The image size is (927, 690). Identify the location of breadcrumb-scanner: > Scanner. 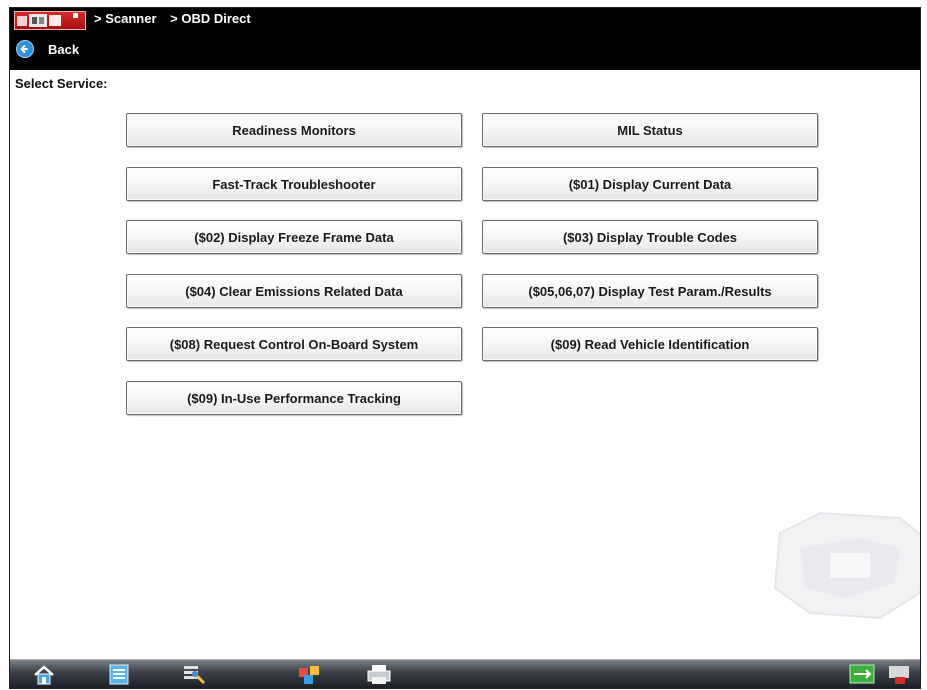
(125, 18).